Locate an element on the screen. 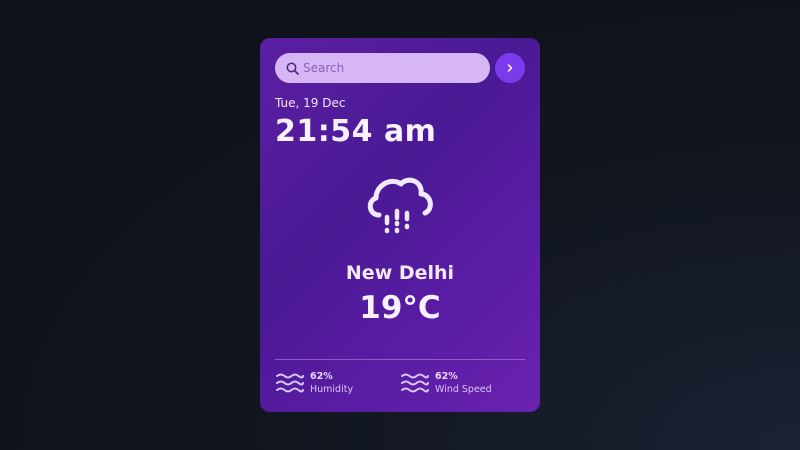  search-submit-button is located at coordinates (510, 68).